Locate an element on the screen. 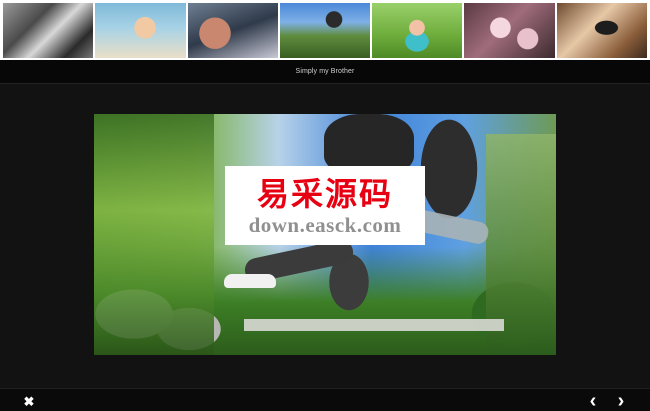  controls-bar: ✖ ‹ › is located at coordinates (325, 399).